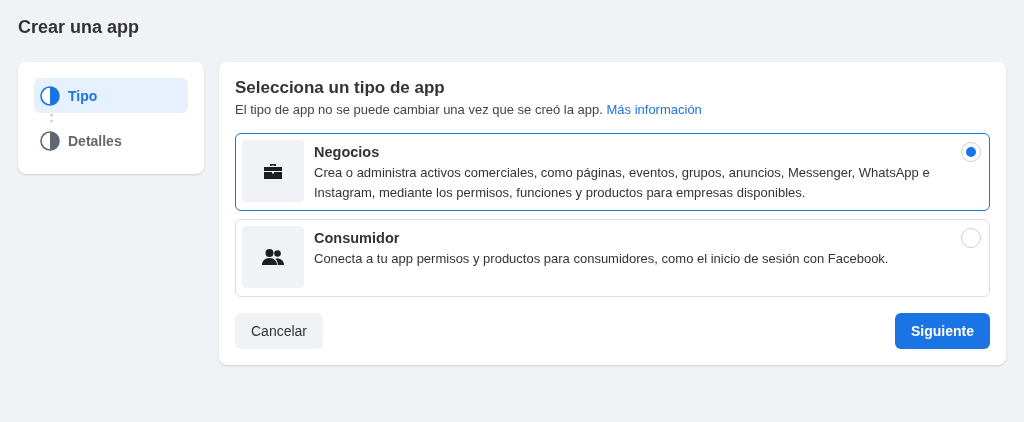  What do you see at coordinates (279, 331) in the screenshot?
I see `cancel-button: Cancelar` at bounding box center [279, 331].